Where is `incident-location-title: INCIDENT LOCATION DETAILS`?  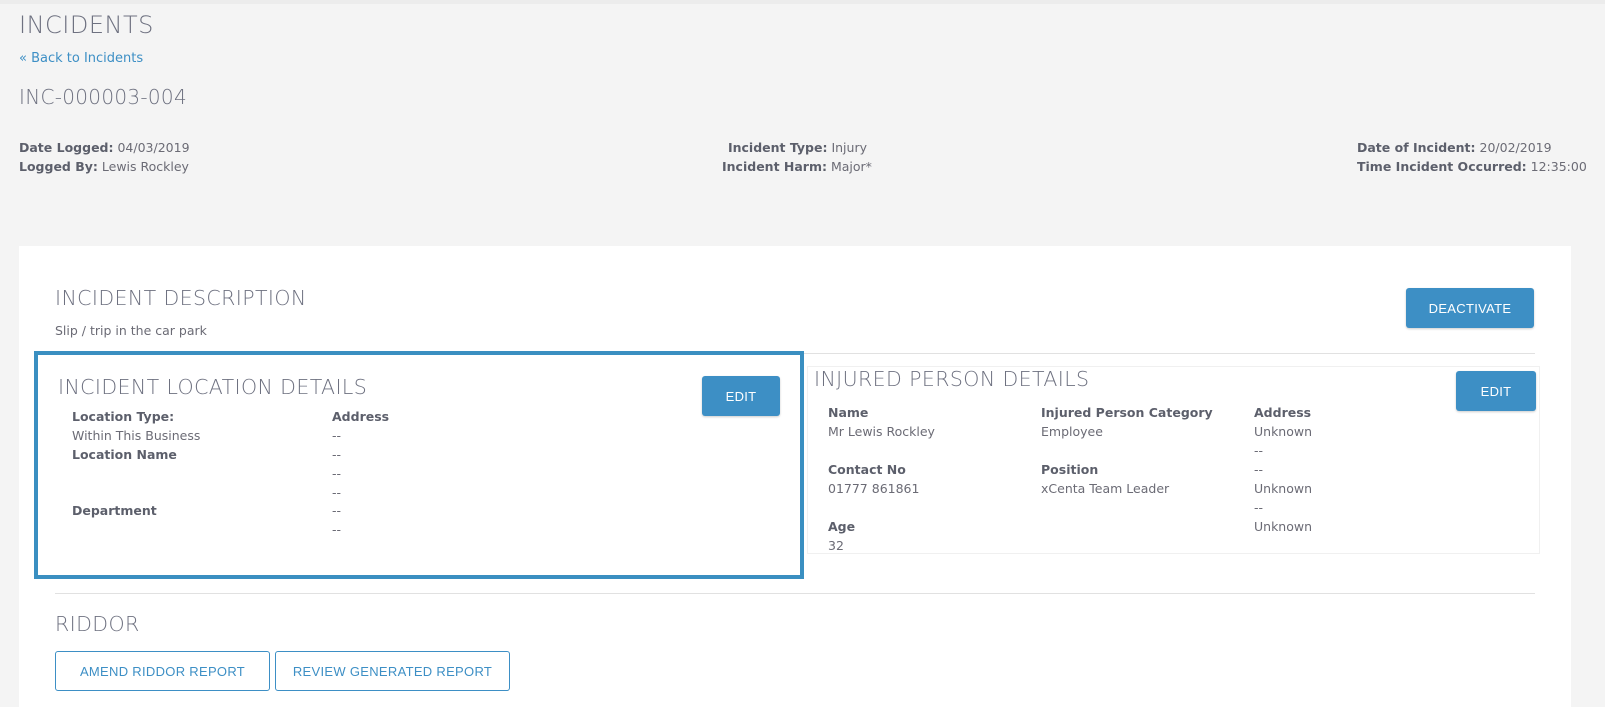
incident-location-title: INCIDENT LOCATION DETAILS is located at coordinates (213, 387).